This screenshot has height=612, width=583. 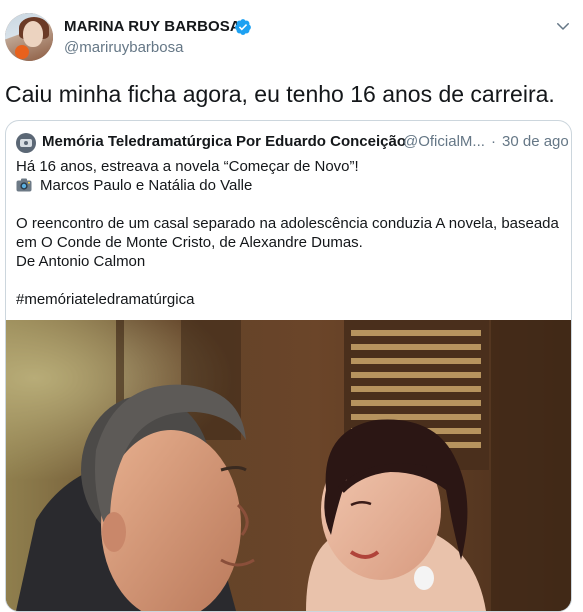 What do you see at coordinates (152, 26) in the screenshot?
I see `author-display-name: MARINA RUY BARBOSA` at bounding box center [152, 26].